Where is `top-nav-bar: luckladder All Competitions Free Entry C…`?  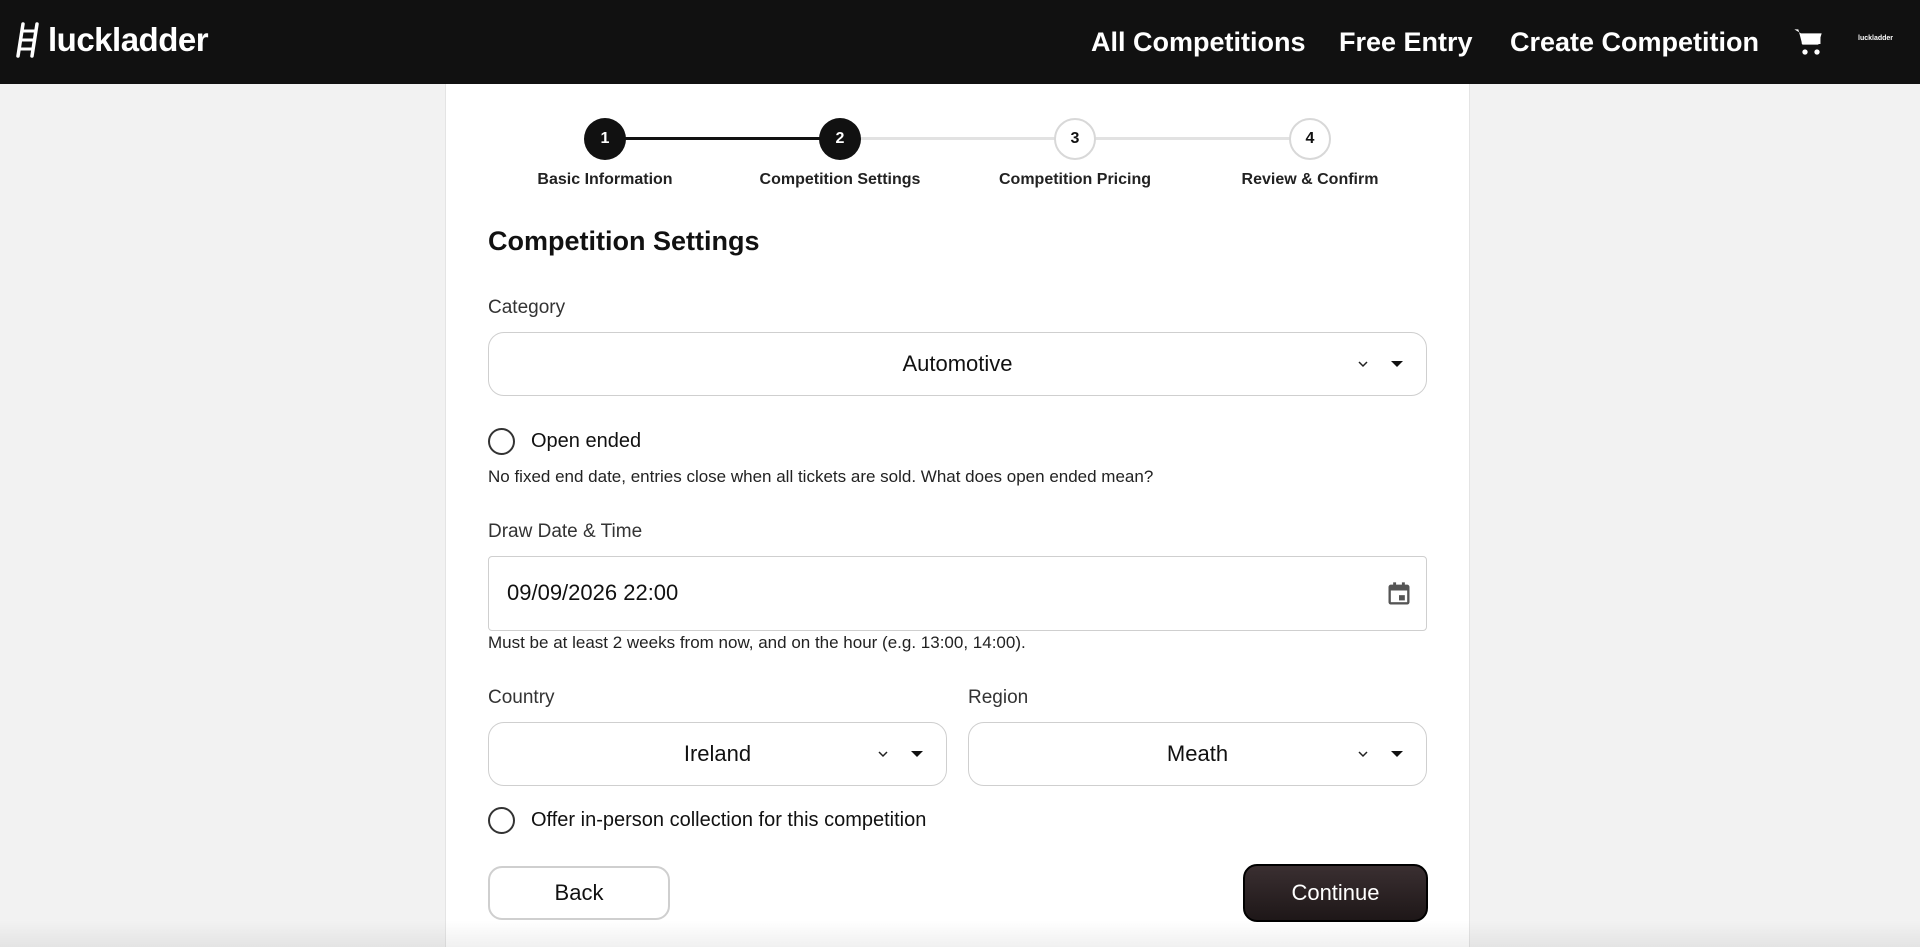
top-nav-bar: luckladder All Competitions Free Entry C… is located at coordinates (960, 42).